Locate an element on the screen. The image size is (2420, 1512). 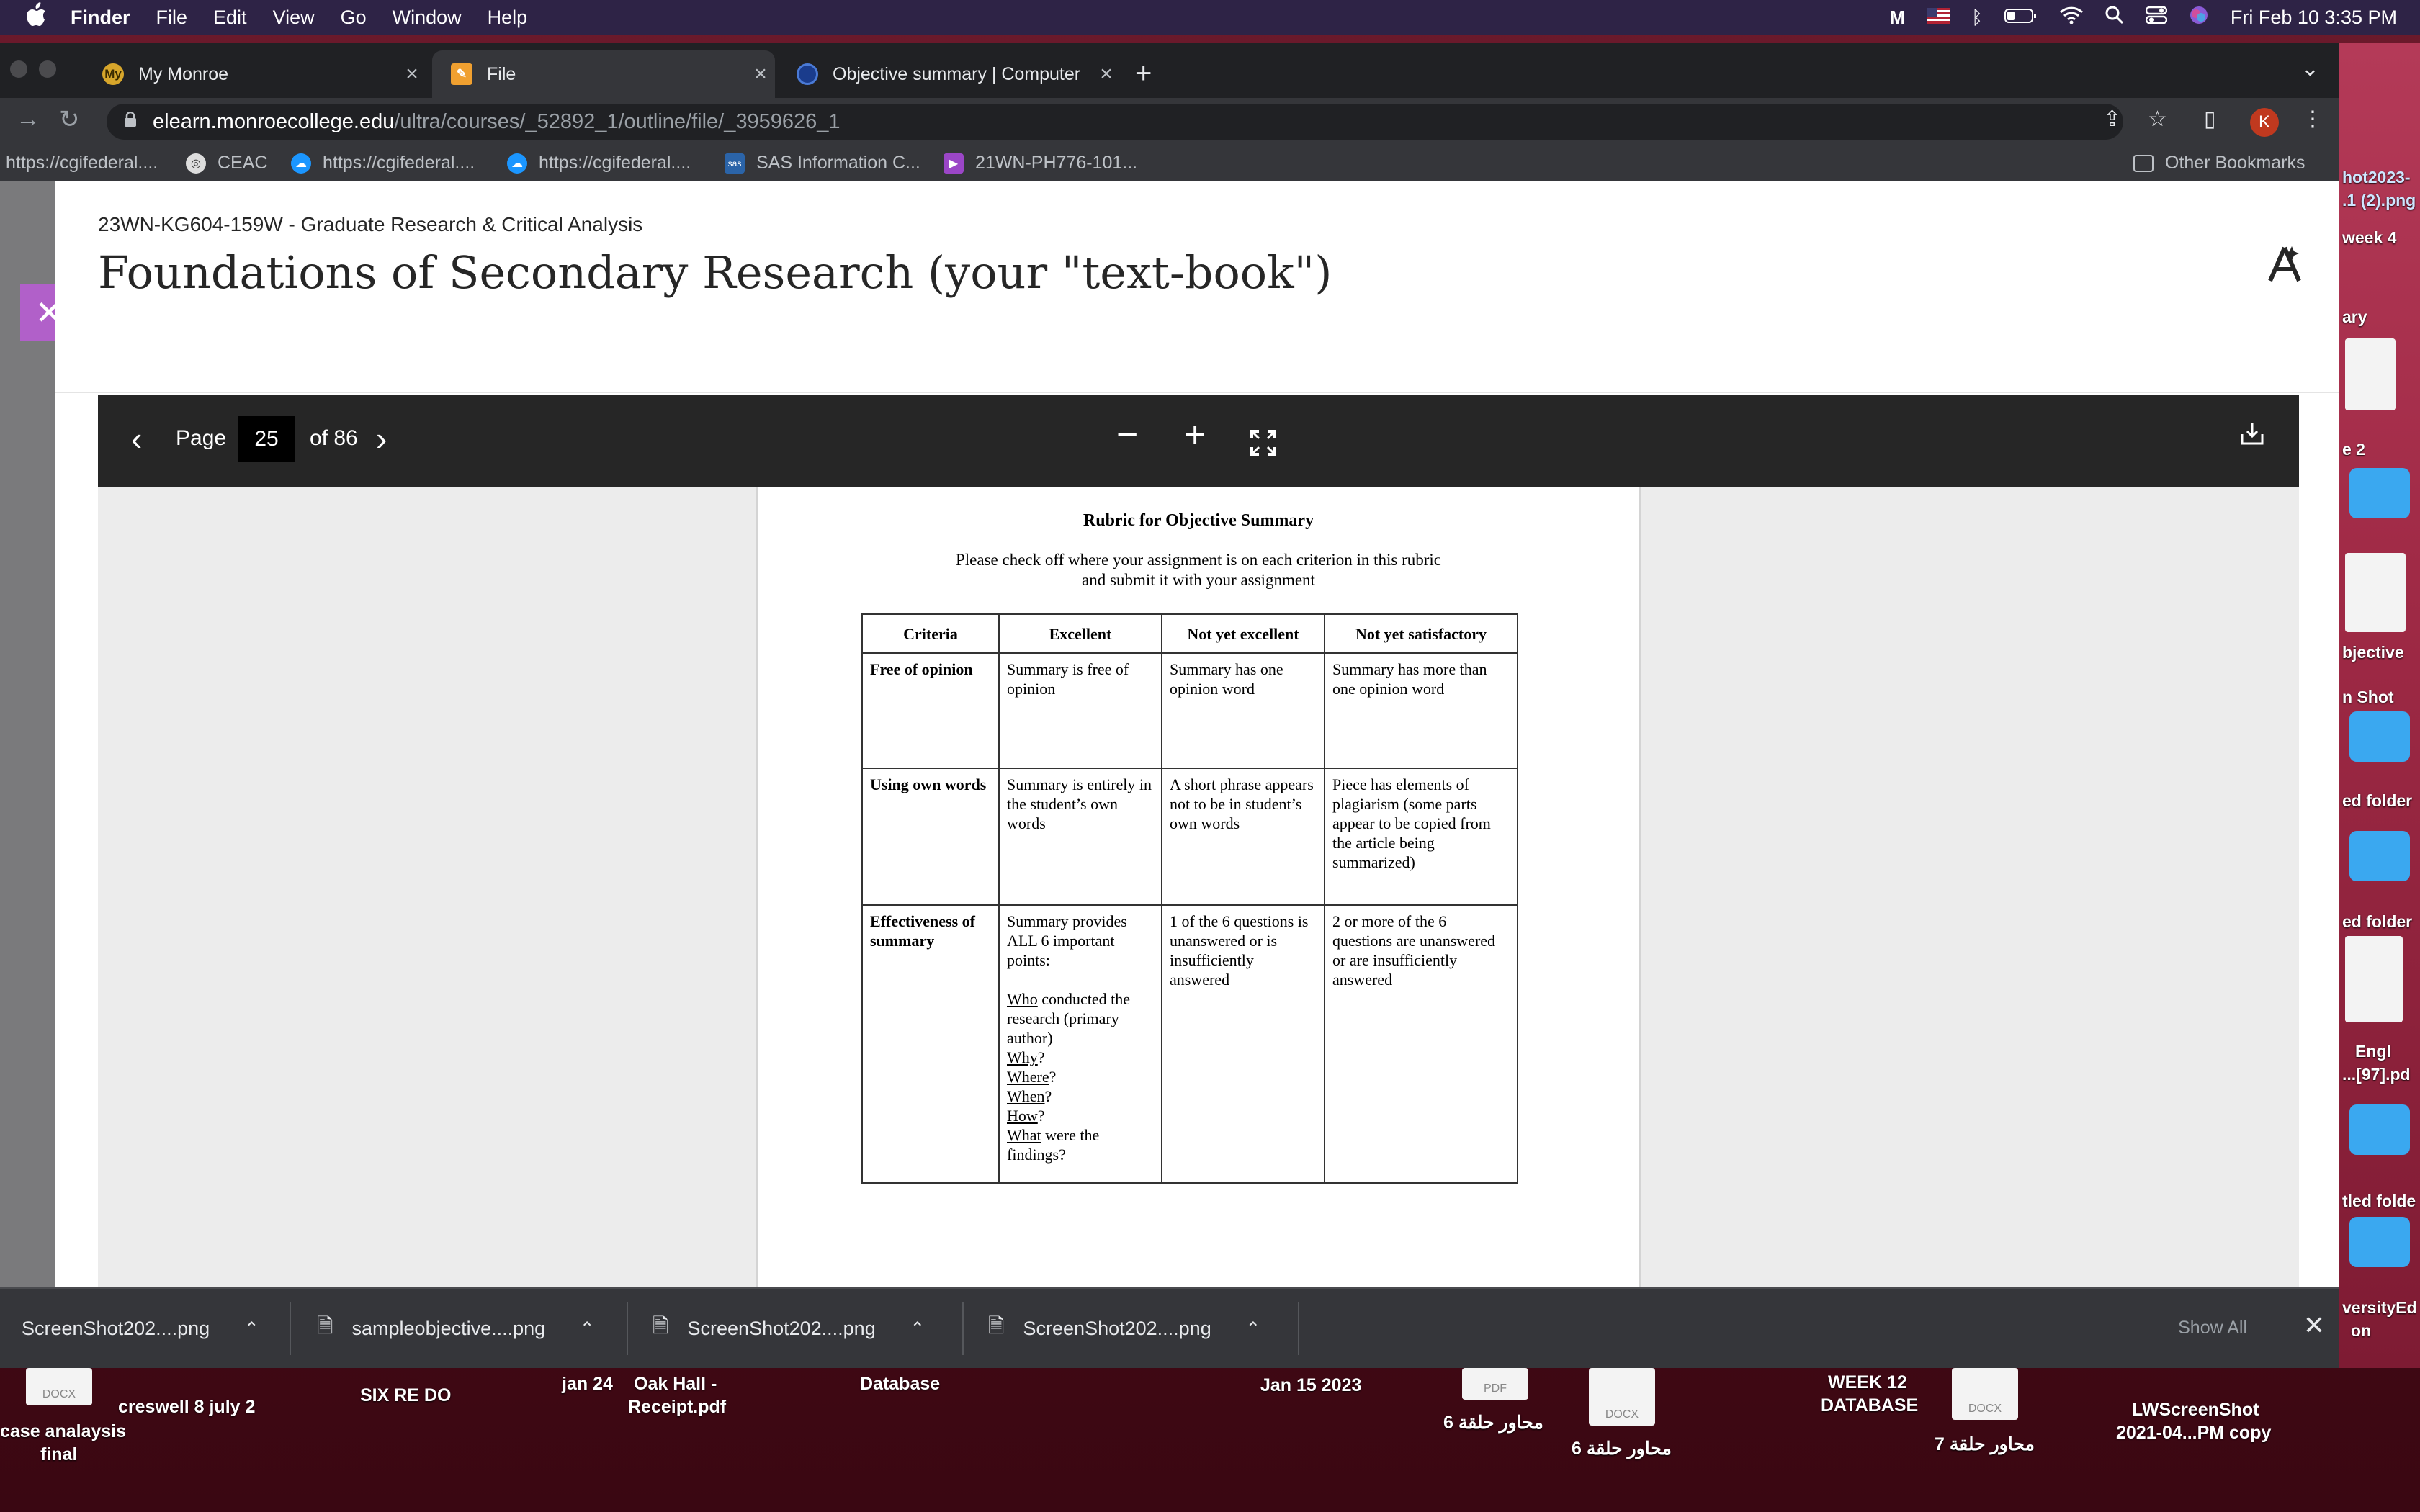
new-tab-plus-icon: + is located at coordinates (1143, 74).